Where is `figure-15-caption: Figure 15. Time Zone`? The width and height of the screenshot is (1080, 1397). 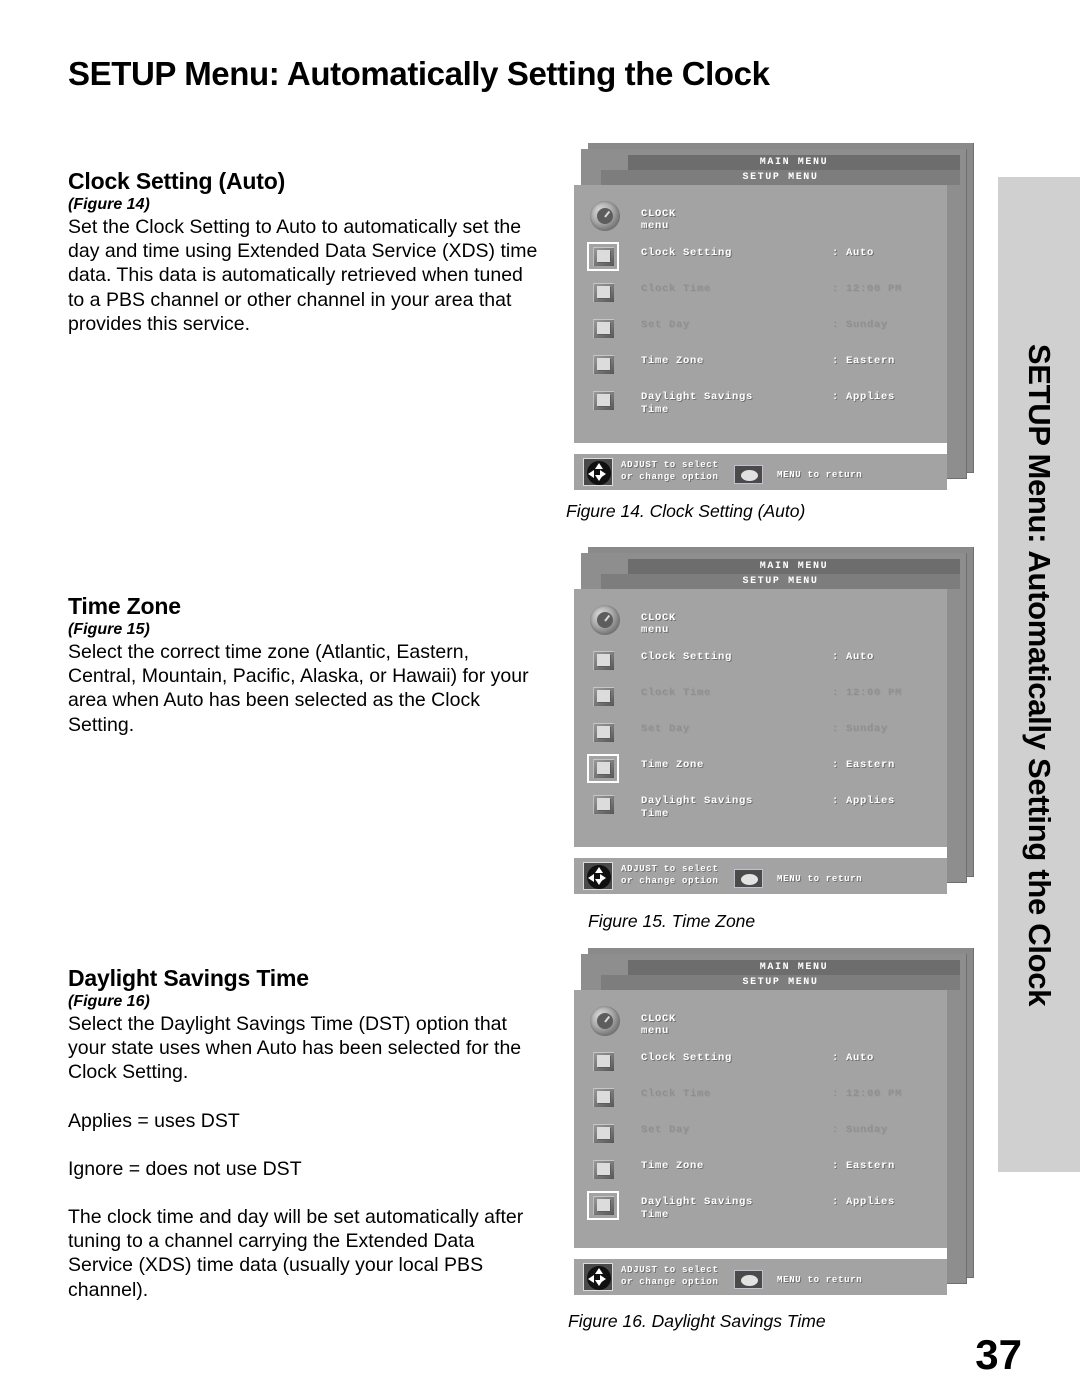
figure-15-caption: Figure 15. Time Zone is located at coordinates (672, 921).